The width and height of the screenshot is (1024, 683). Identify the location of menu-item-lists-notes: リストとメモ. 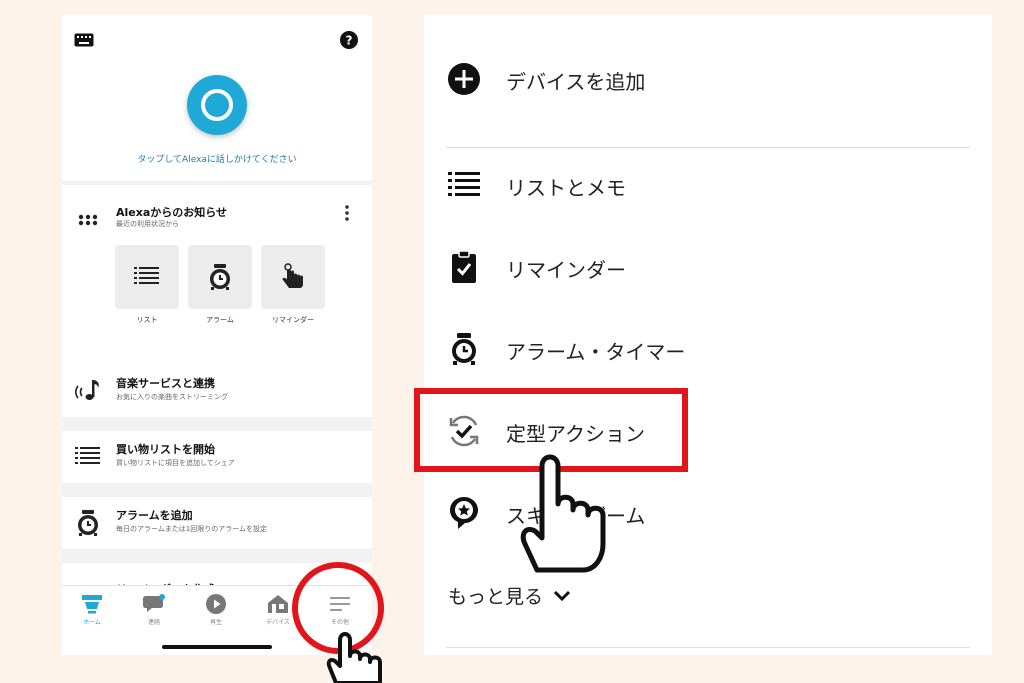
(708, 185).